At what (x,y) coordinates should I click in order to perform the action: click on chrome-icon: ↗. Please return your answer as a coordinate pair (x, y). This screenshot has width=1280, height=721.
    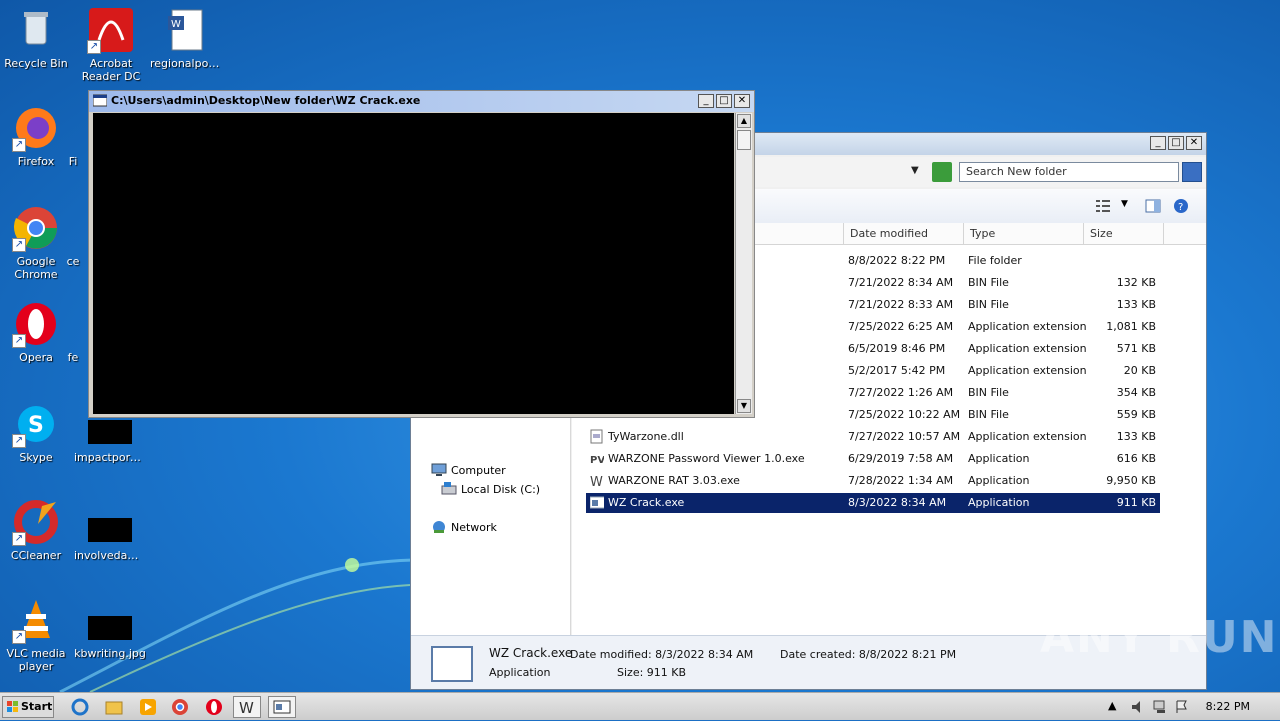
    Looking at the image, I should click on (36, 228).